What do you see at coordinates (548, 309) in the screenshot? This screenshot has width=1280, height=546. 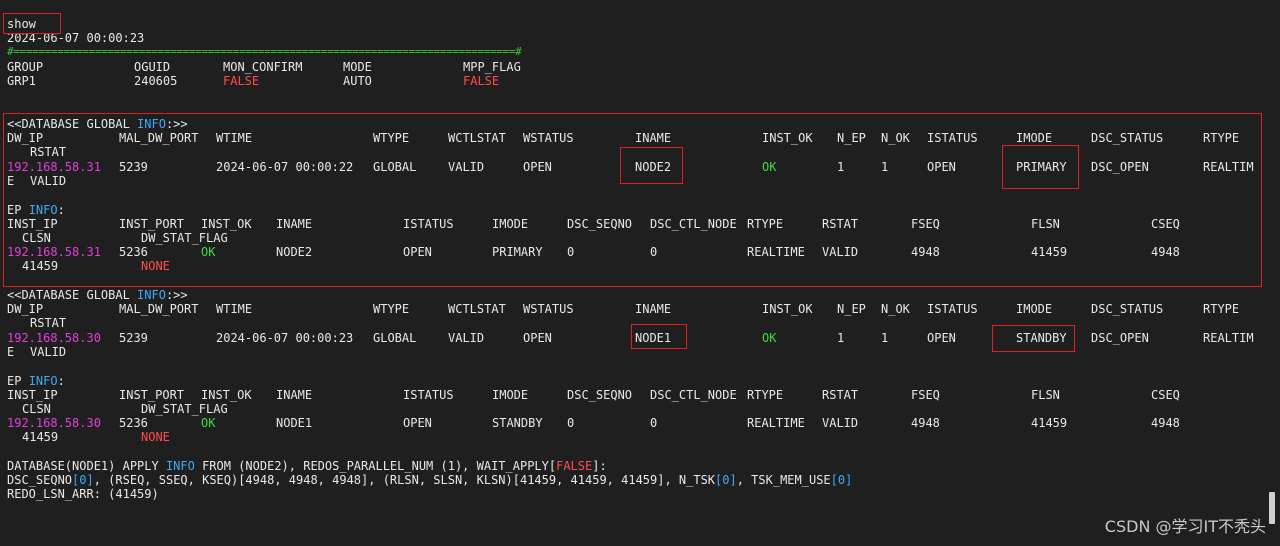 I see `db-header-wstatus: WSTATUS` at bounding box center [548, 309].